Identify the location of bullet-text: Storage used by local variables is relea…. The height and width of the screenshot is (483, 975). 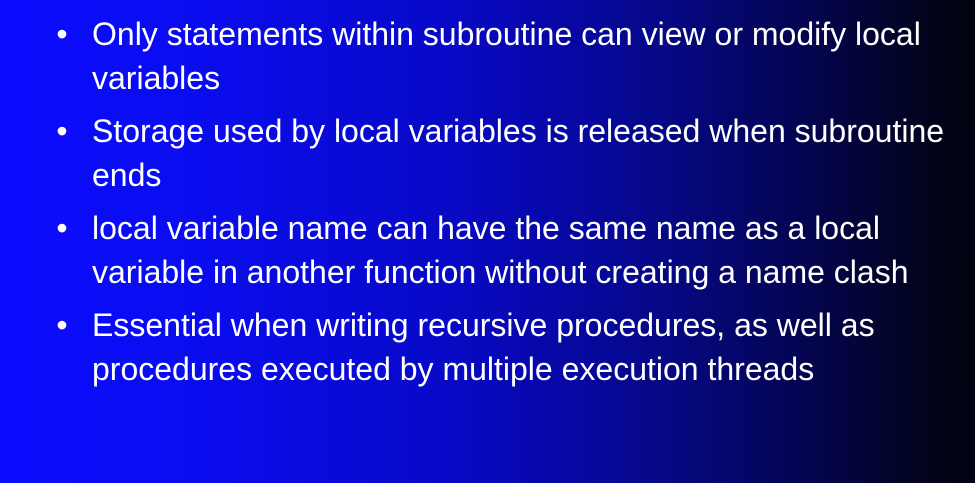
(518, 153).